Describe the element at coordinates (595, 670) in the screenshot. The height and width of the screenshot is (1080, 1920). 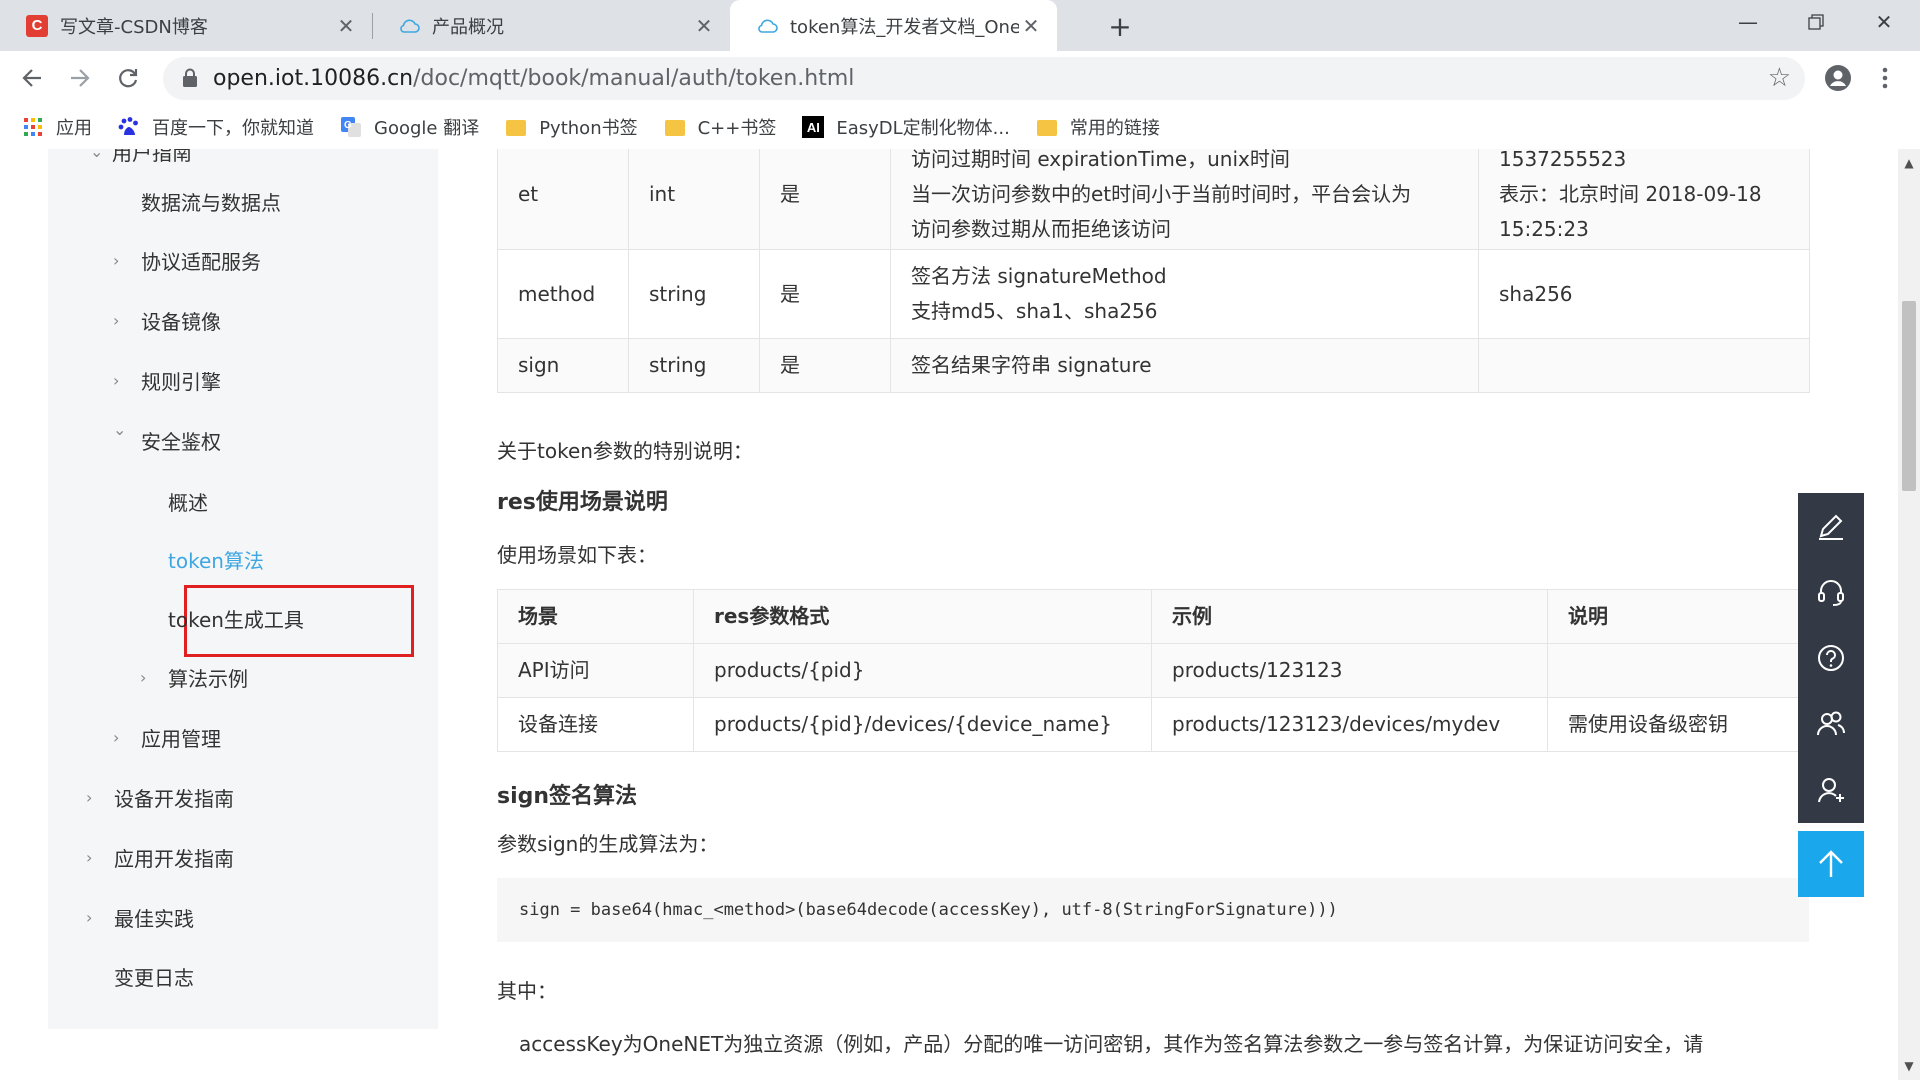
I see `table-cell: API访问` at that location.